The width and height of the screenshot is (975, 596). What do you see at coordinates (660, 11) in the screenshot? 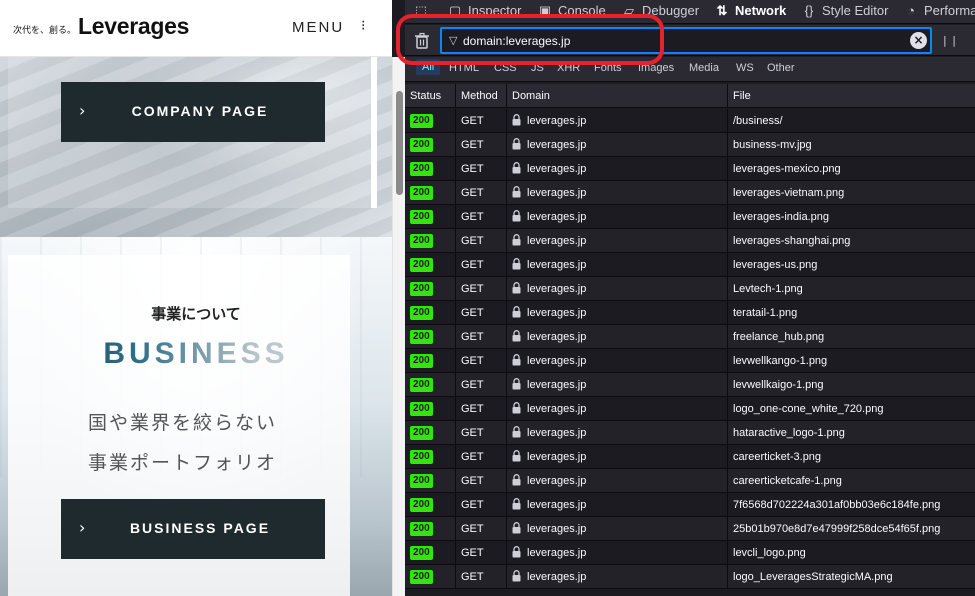
I see `tab-debugger: ▱ Debugger` at bounding box center [660, 11].